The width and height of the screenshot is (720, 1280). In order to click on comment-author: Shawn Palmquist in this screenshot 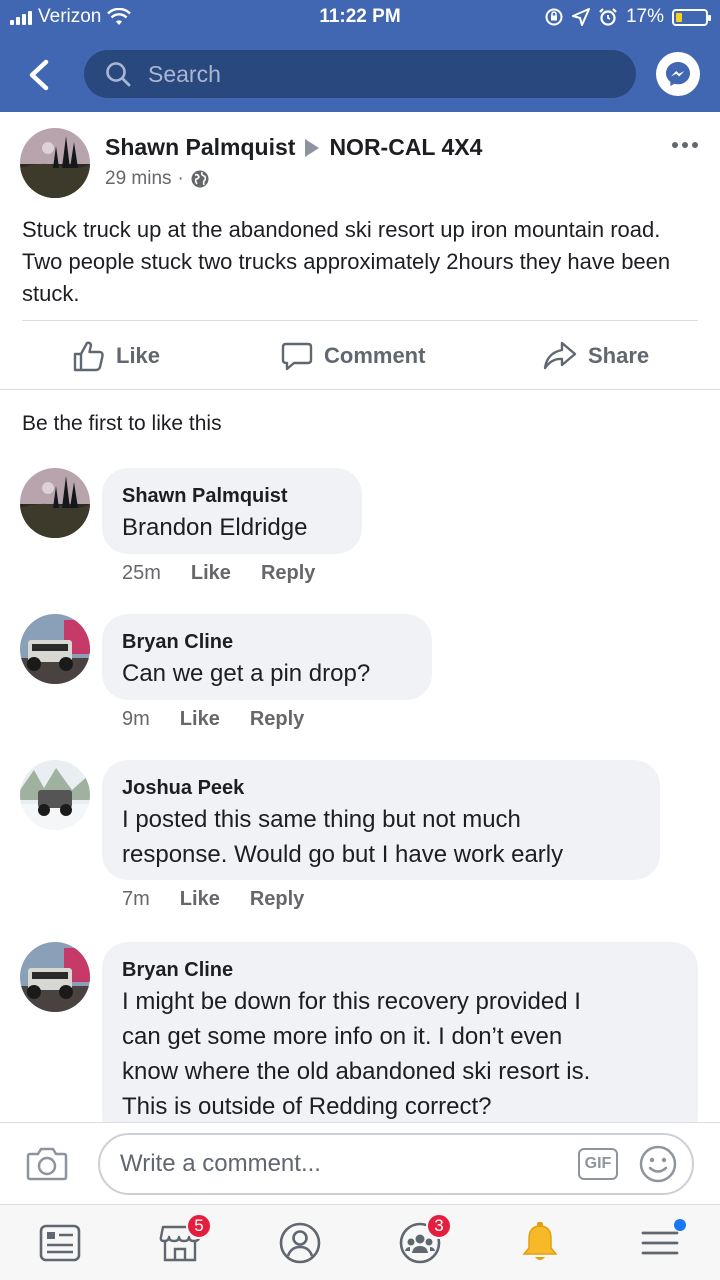, I will do `click(232, 496)`.